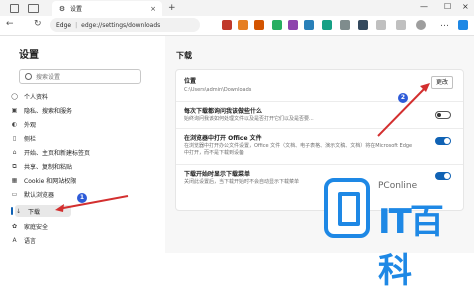  What do you see at coordinates (347, 208) in the screenshot?
I see `pconline-logo-icon` at bounding box center [347, 208].